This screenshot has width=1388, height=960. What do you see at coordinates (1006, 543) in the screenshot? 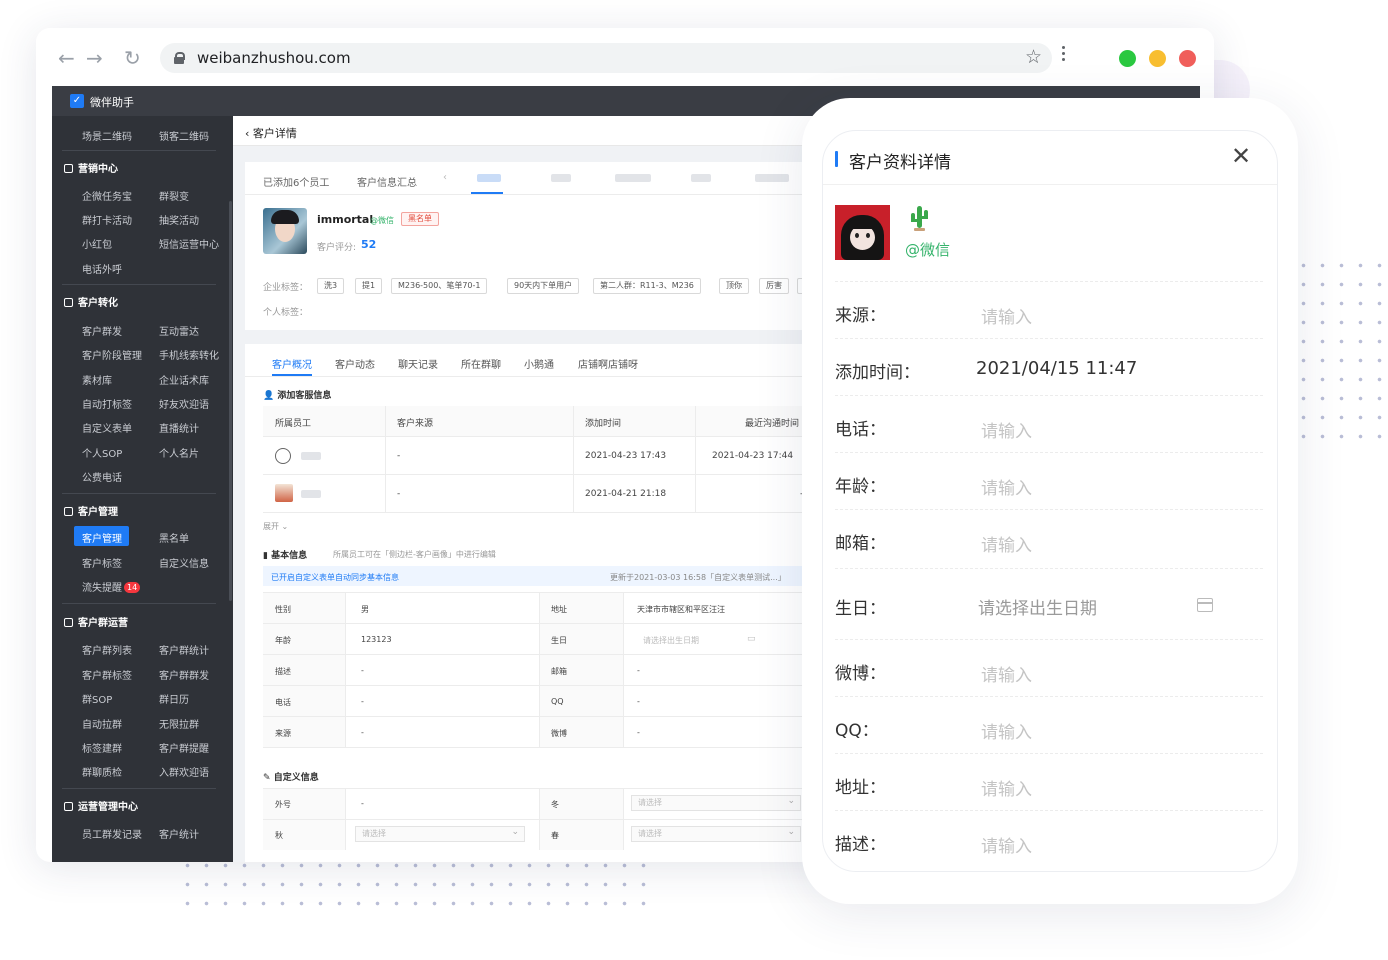
I see `email-input: 请输入` at bounding box center [1006, 543].